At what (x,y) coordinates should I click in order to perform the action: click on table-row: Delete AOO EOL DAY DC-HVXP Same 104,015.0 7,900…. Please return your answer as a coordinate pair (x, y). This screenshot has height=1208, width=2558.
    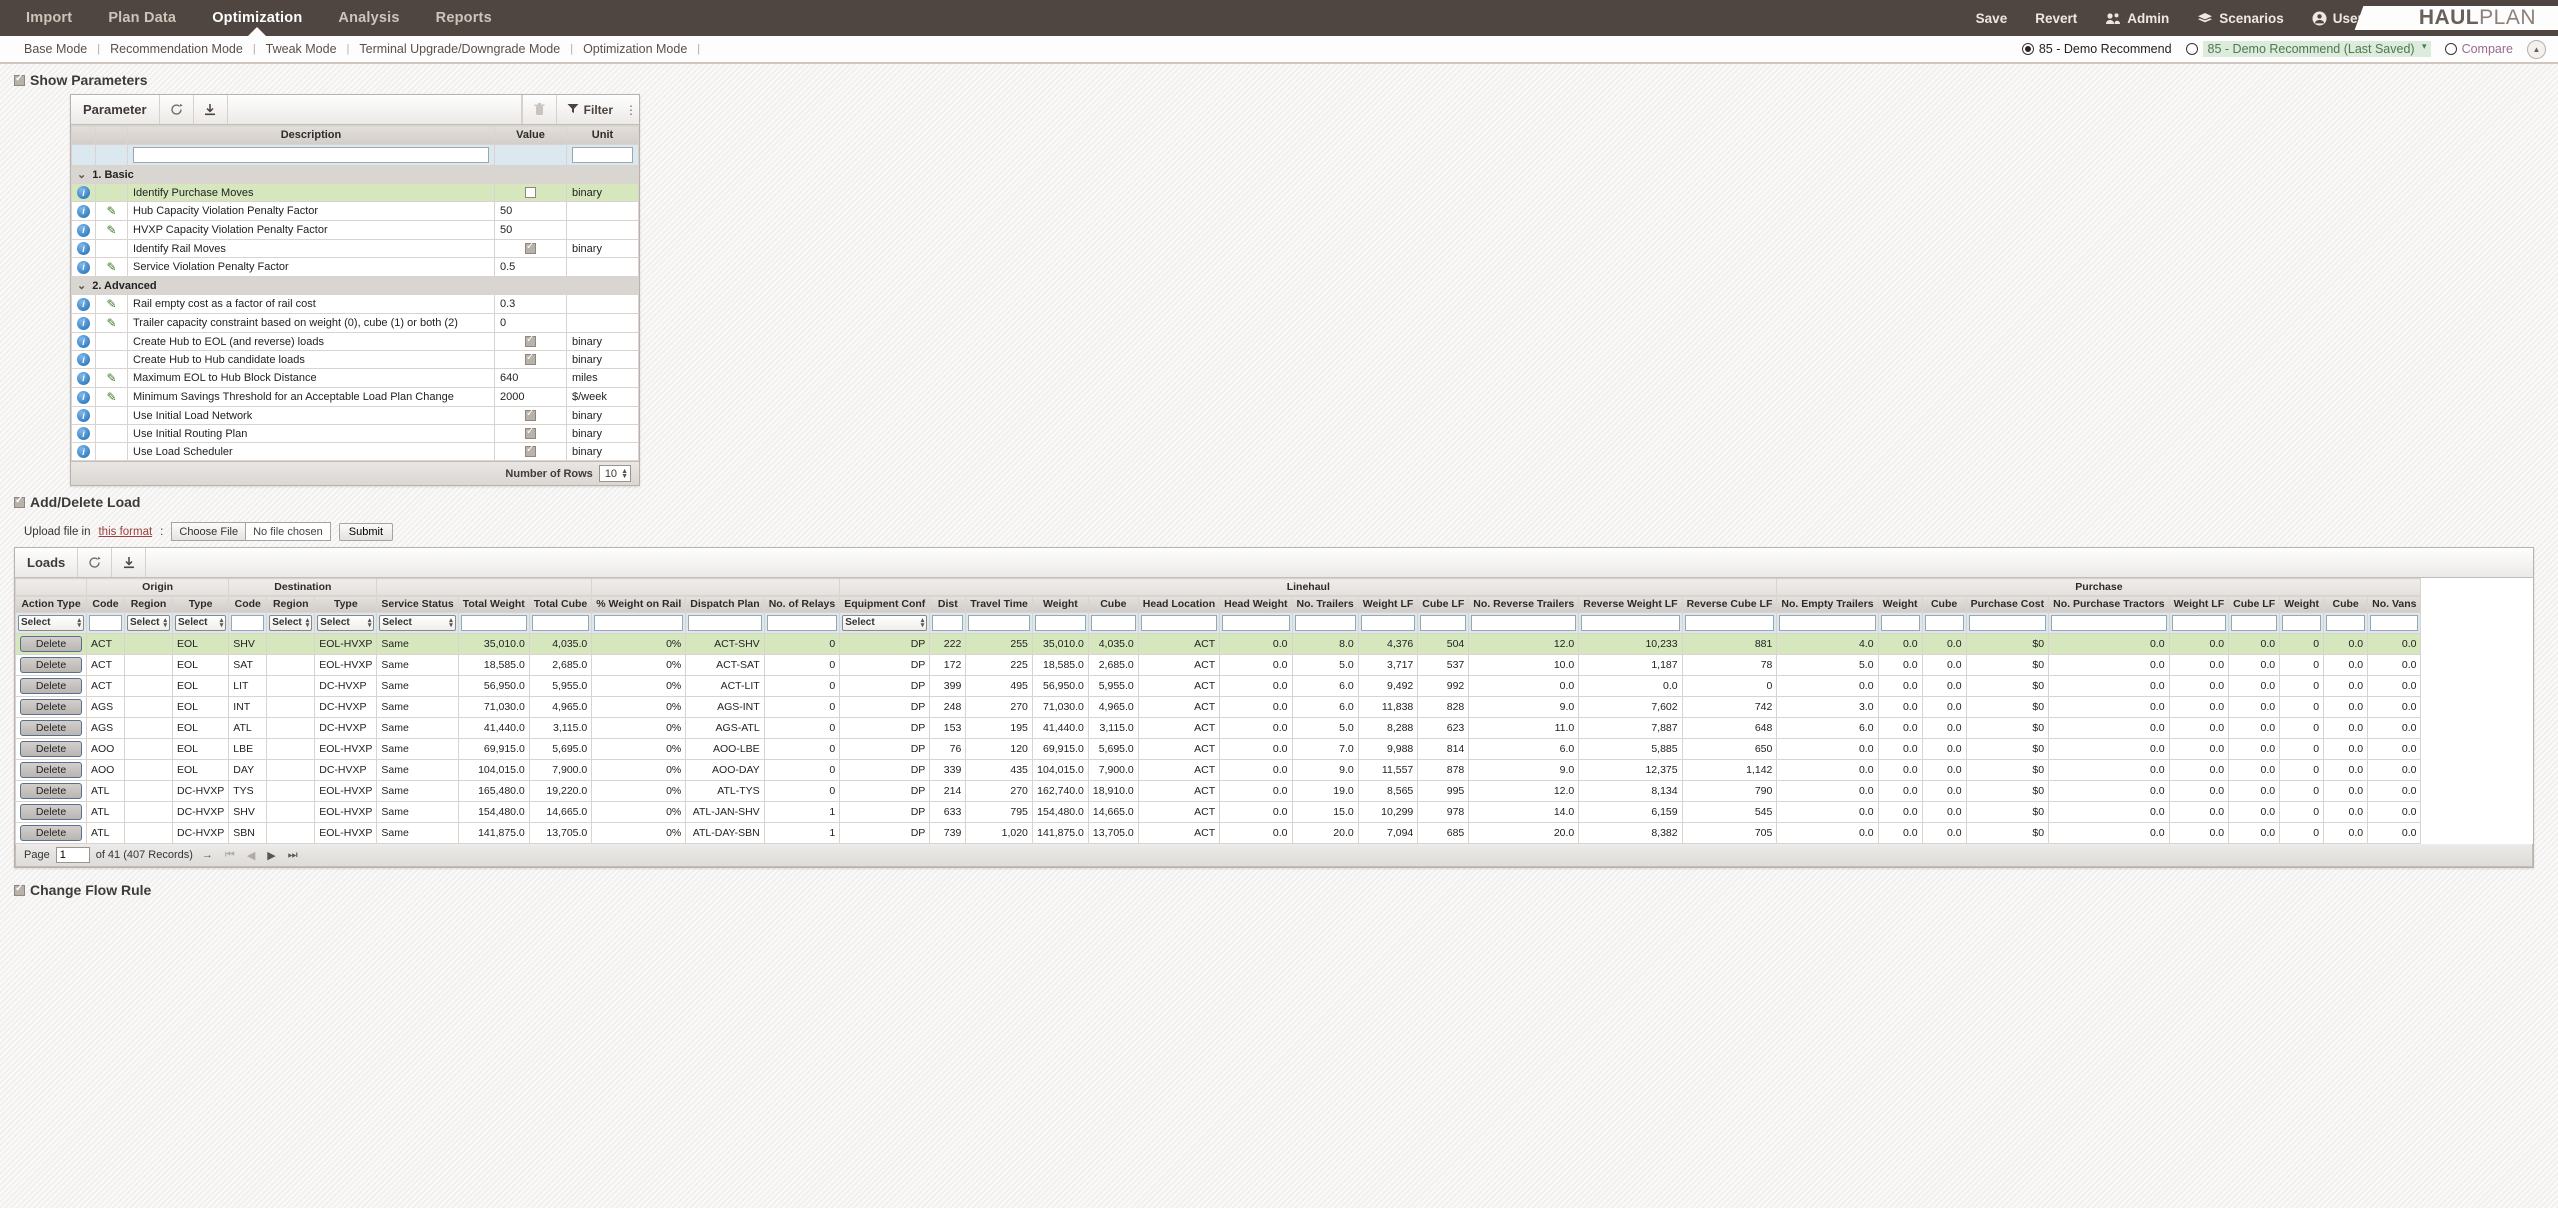
    Looking at the image, I should click on (1218, 770).